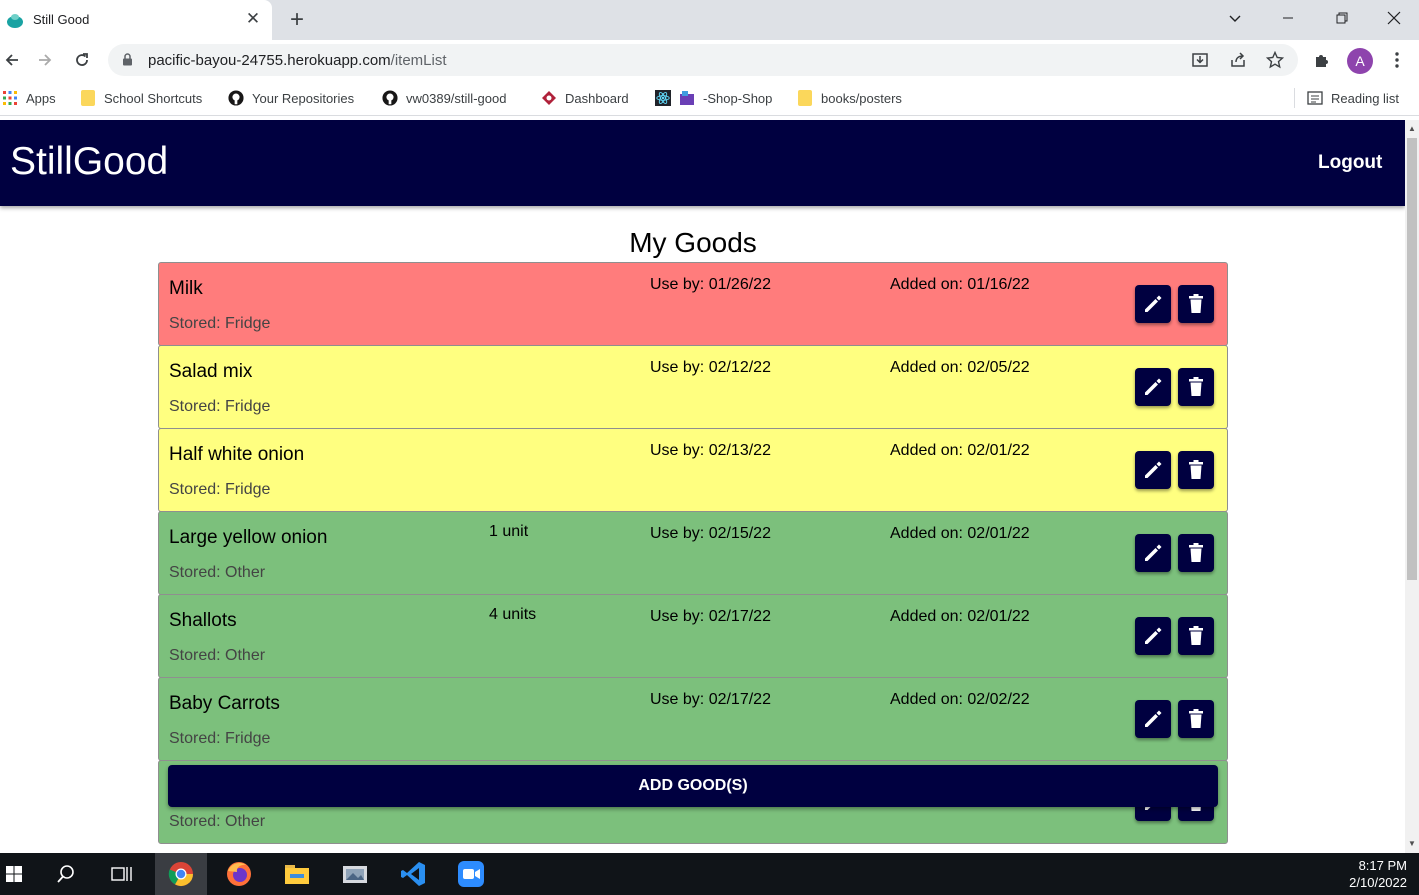 This screenshot has width=1419, height=895. Describe the element at coordinates (66, 874) in the screenshot. I see `taskbar-search-icon` at that location.